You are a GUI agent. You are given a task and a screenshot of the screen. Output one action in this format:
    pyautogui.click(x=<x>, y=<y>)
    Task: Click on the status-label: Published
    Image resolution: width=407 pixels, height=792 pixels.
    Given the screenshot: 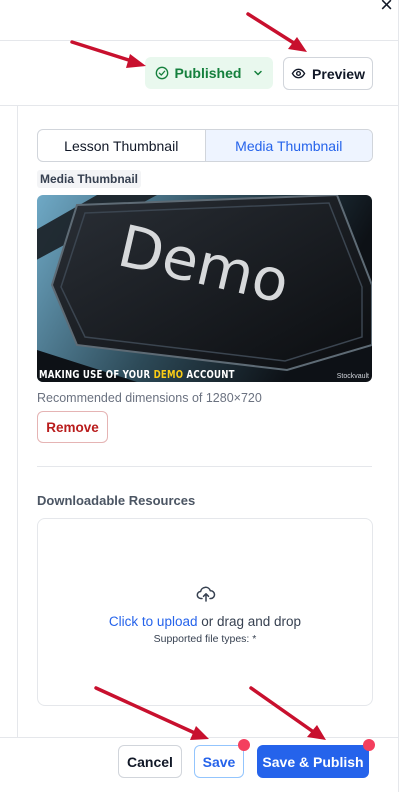 What is the action you would take?
    pyautogui.click(x=208, y=73)
    